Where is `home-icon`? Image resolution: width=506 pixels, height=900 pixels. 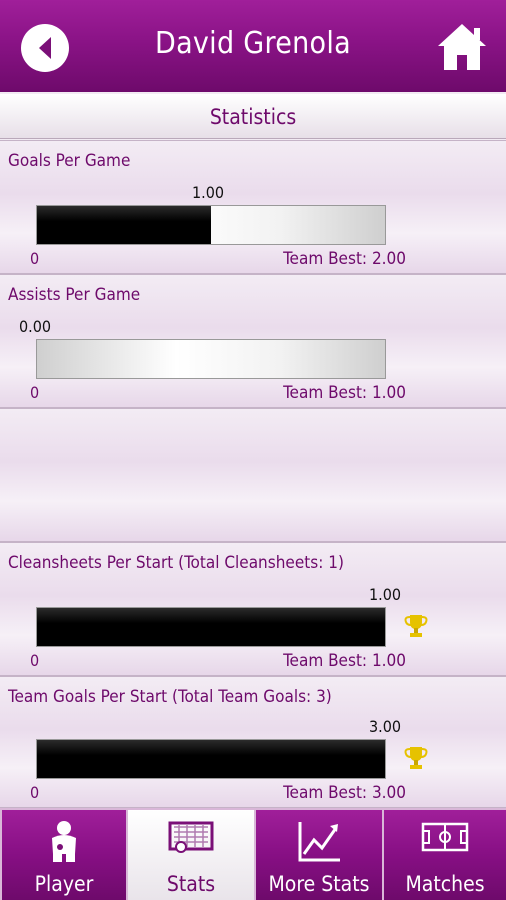 home-icon is located at coordinates (462, 47).